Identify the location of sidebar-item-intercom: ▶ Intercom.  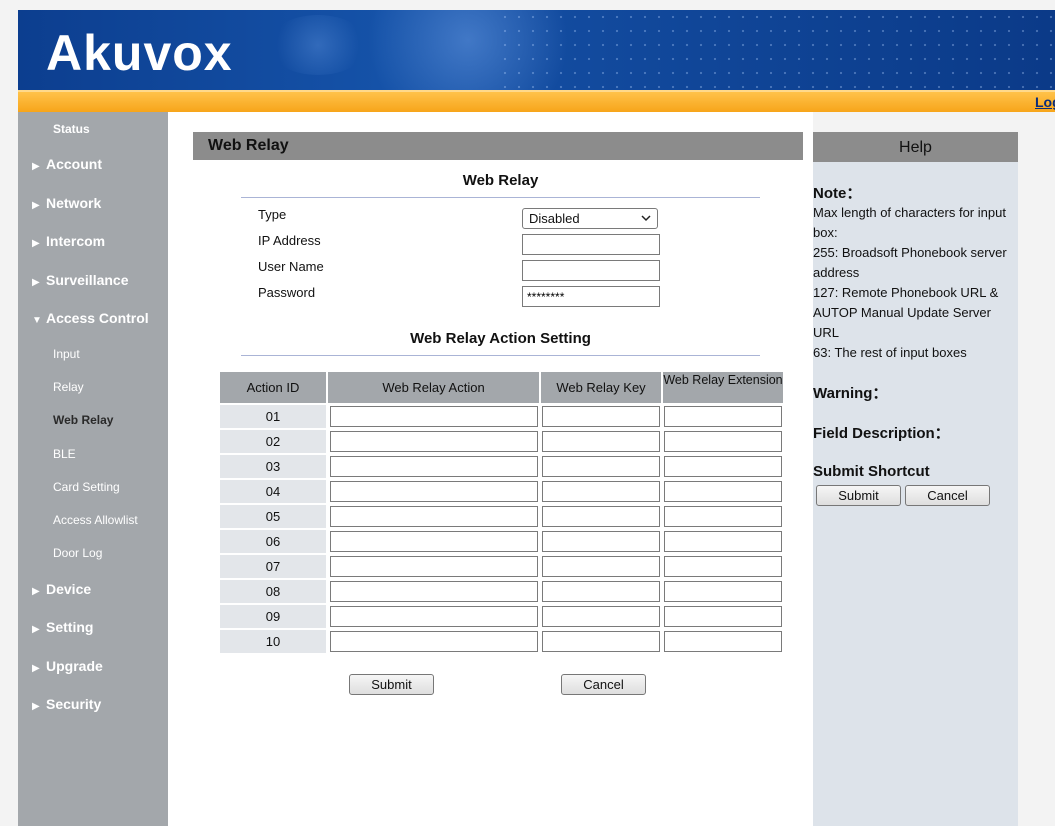
(93, 241).